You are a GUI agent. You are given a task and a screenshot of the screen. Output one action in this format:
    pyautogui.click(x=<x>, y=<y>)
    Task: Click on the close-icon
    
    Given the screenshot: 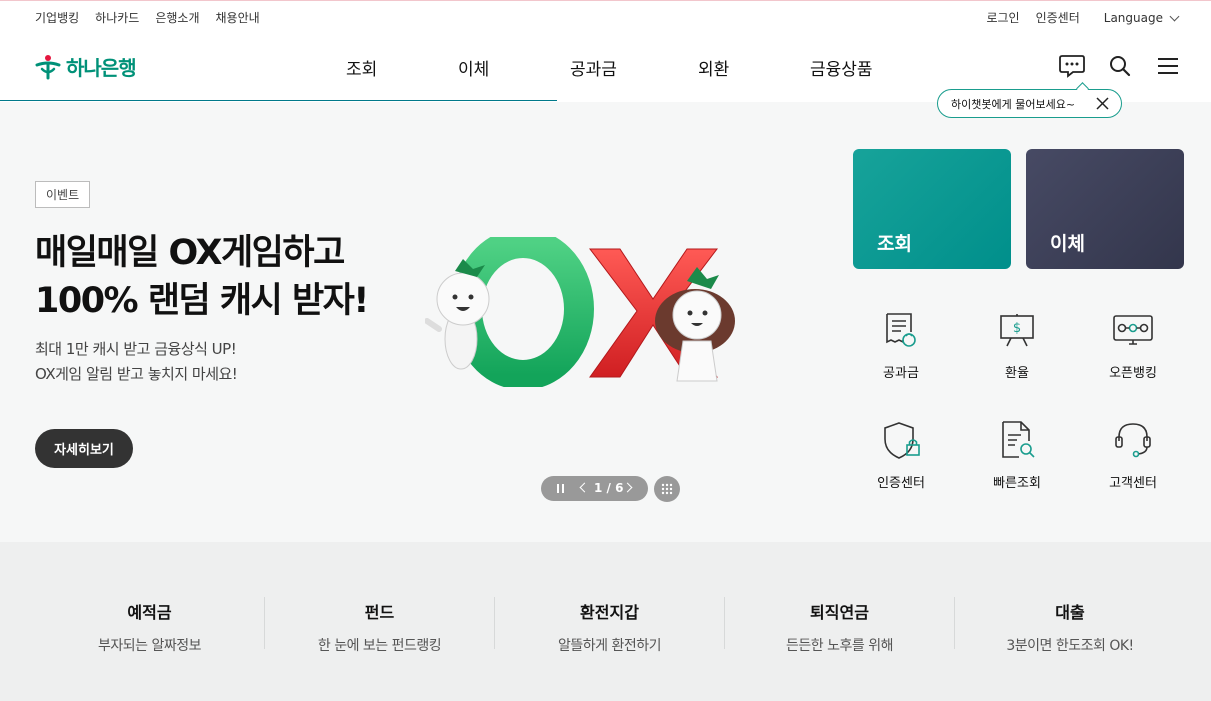 What is the action you would take?
    pyautogui.click(x=1102, y=103)
    